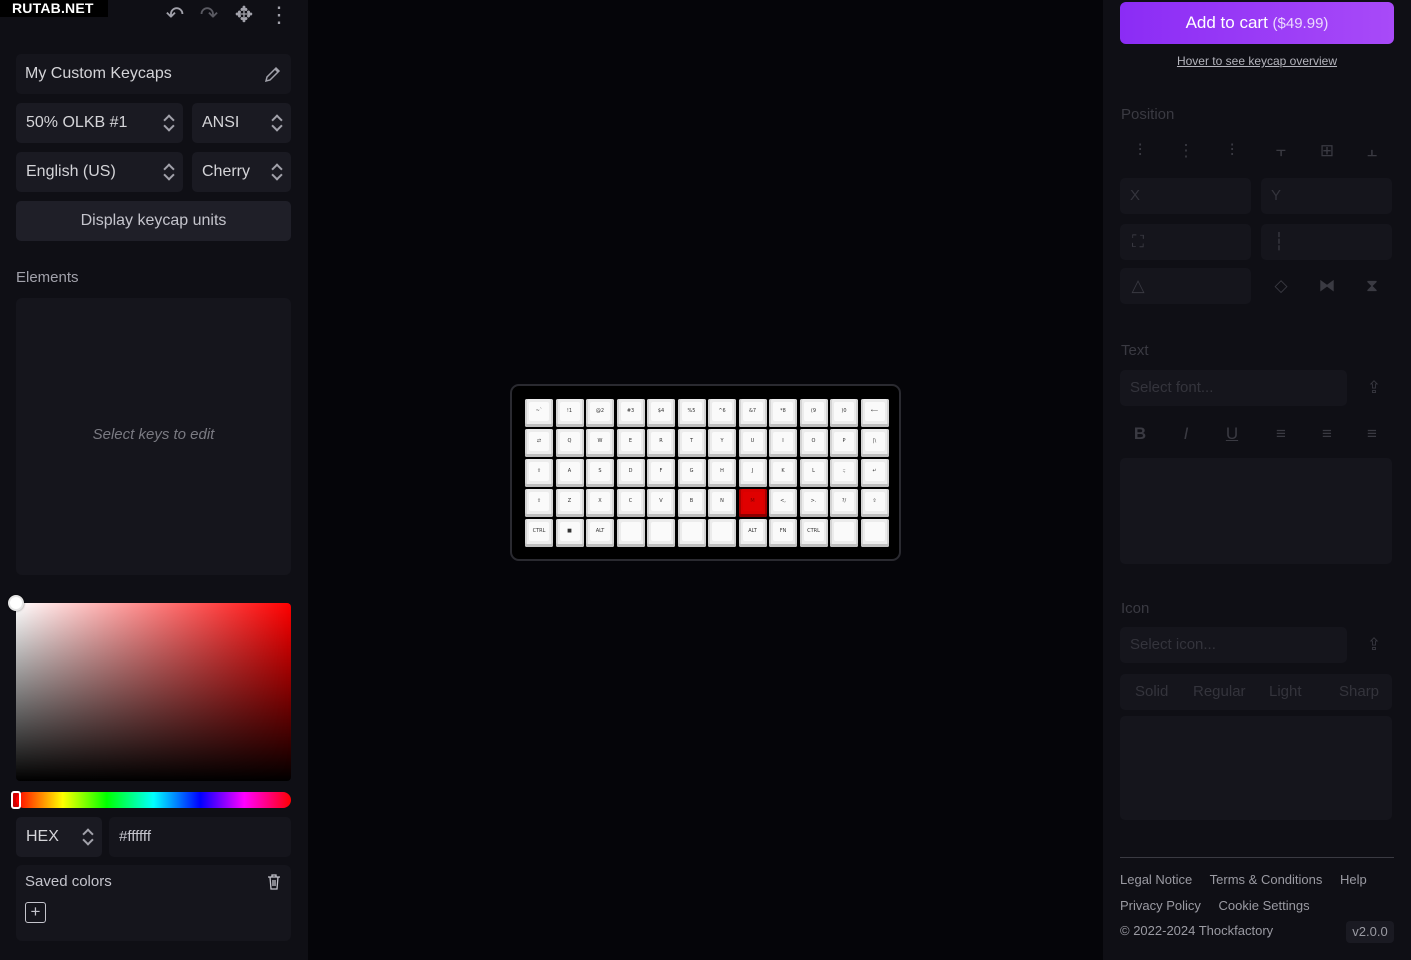 The height and width of the screenshot is (960, 1411). I want to click on keycap: F, so click(661, 473).